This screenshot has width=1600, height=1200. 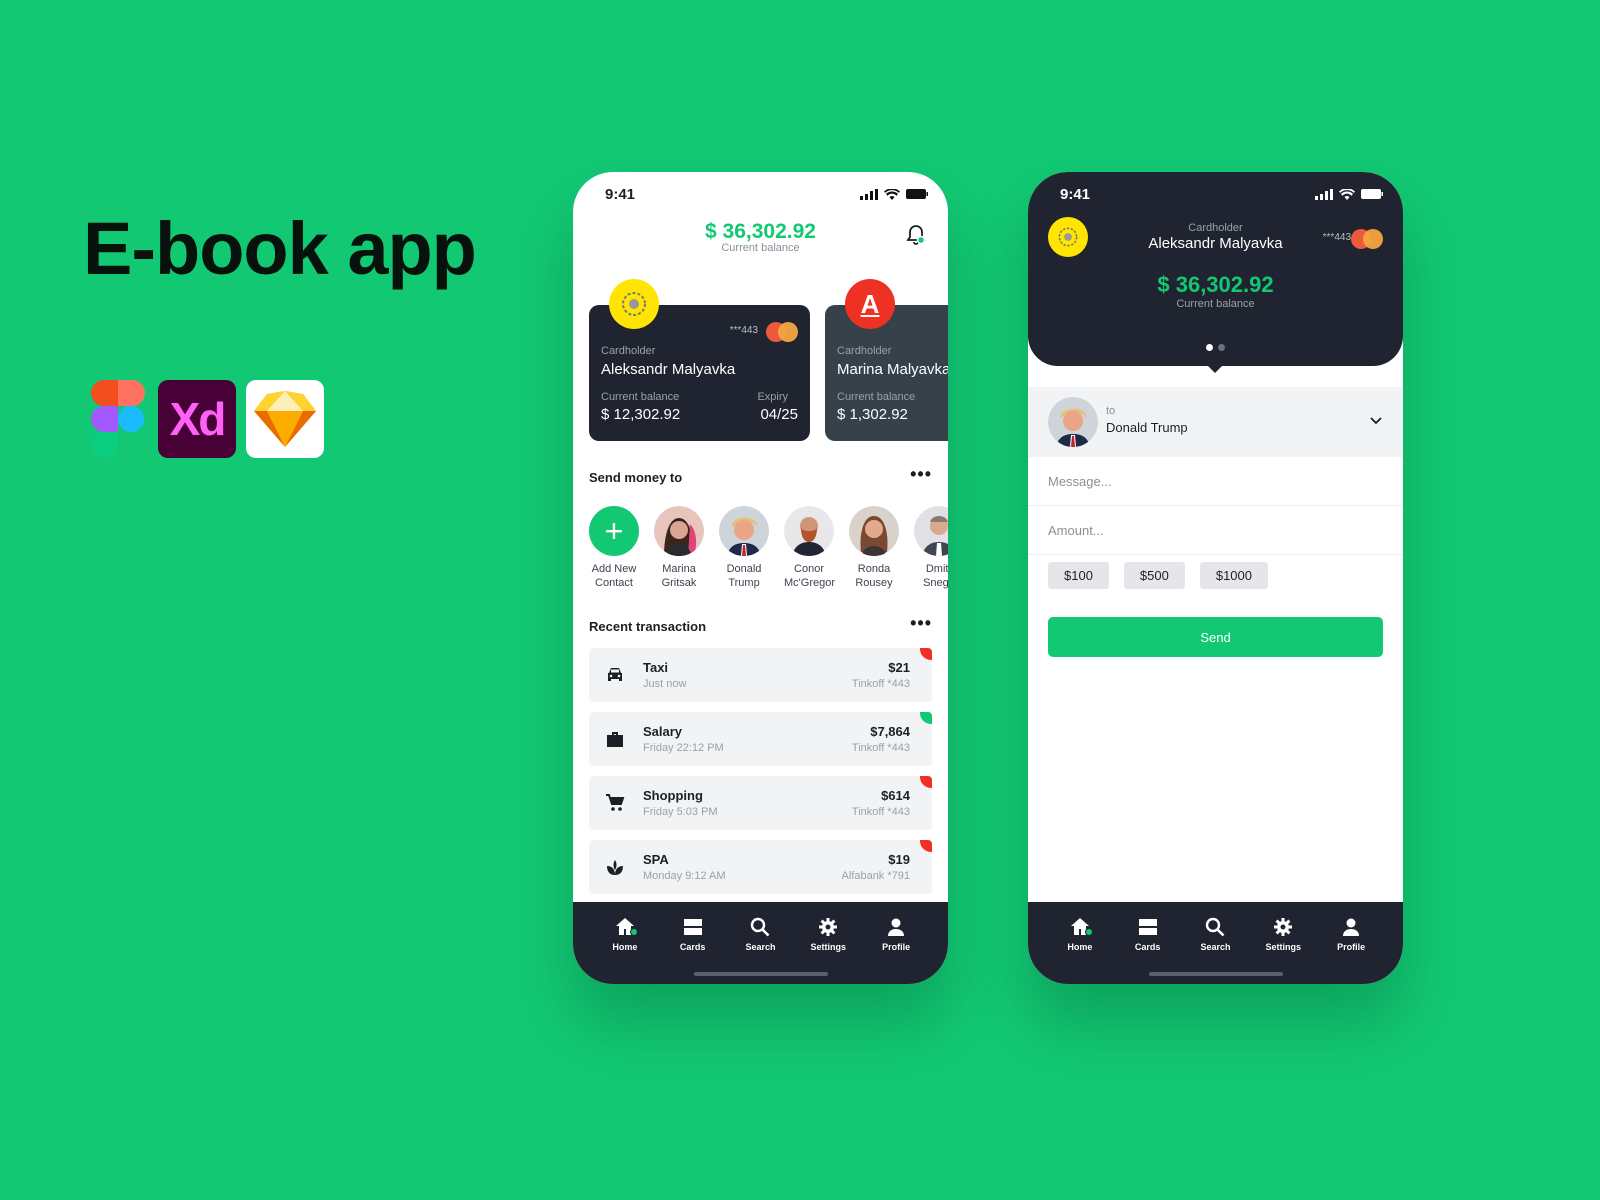 I want to click on send-more-icon: •••, so click(x=921, y=474).